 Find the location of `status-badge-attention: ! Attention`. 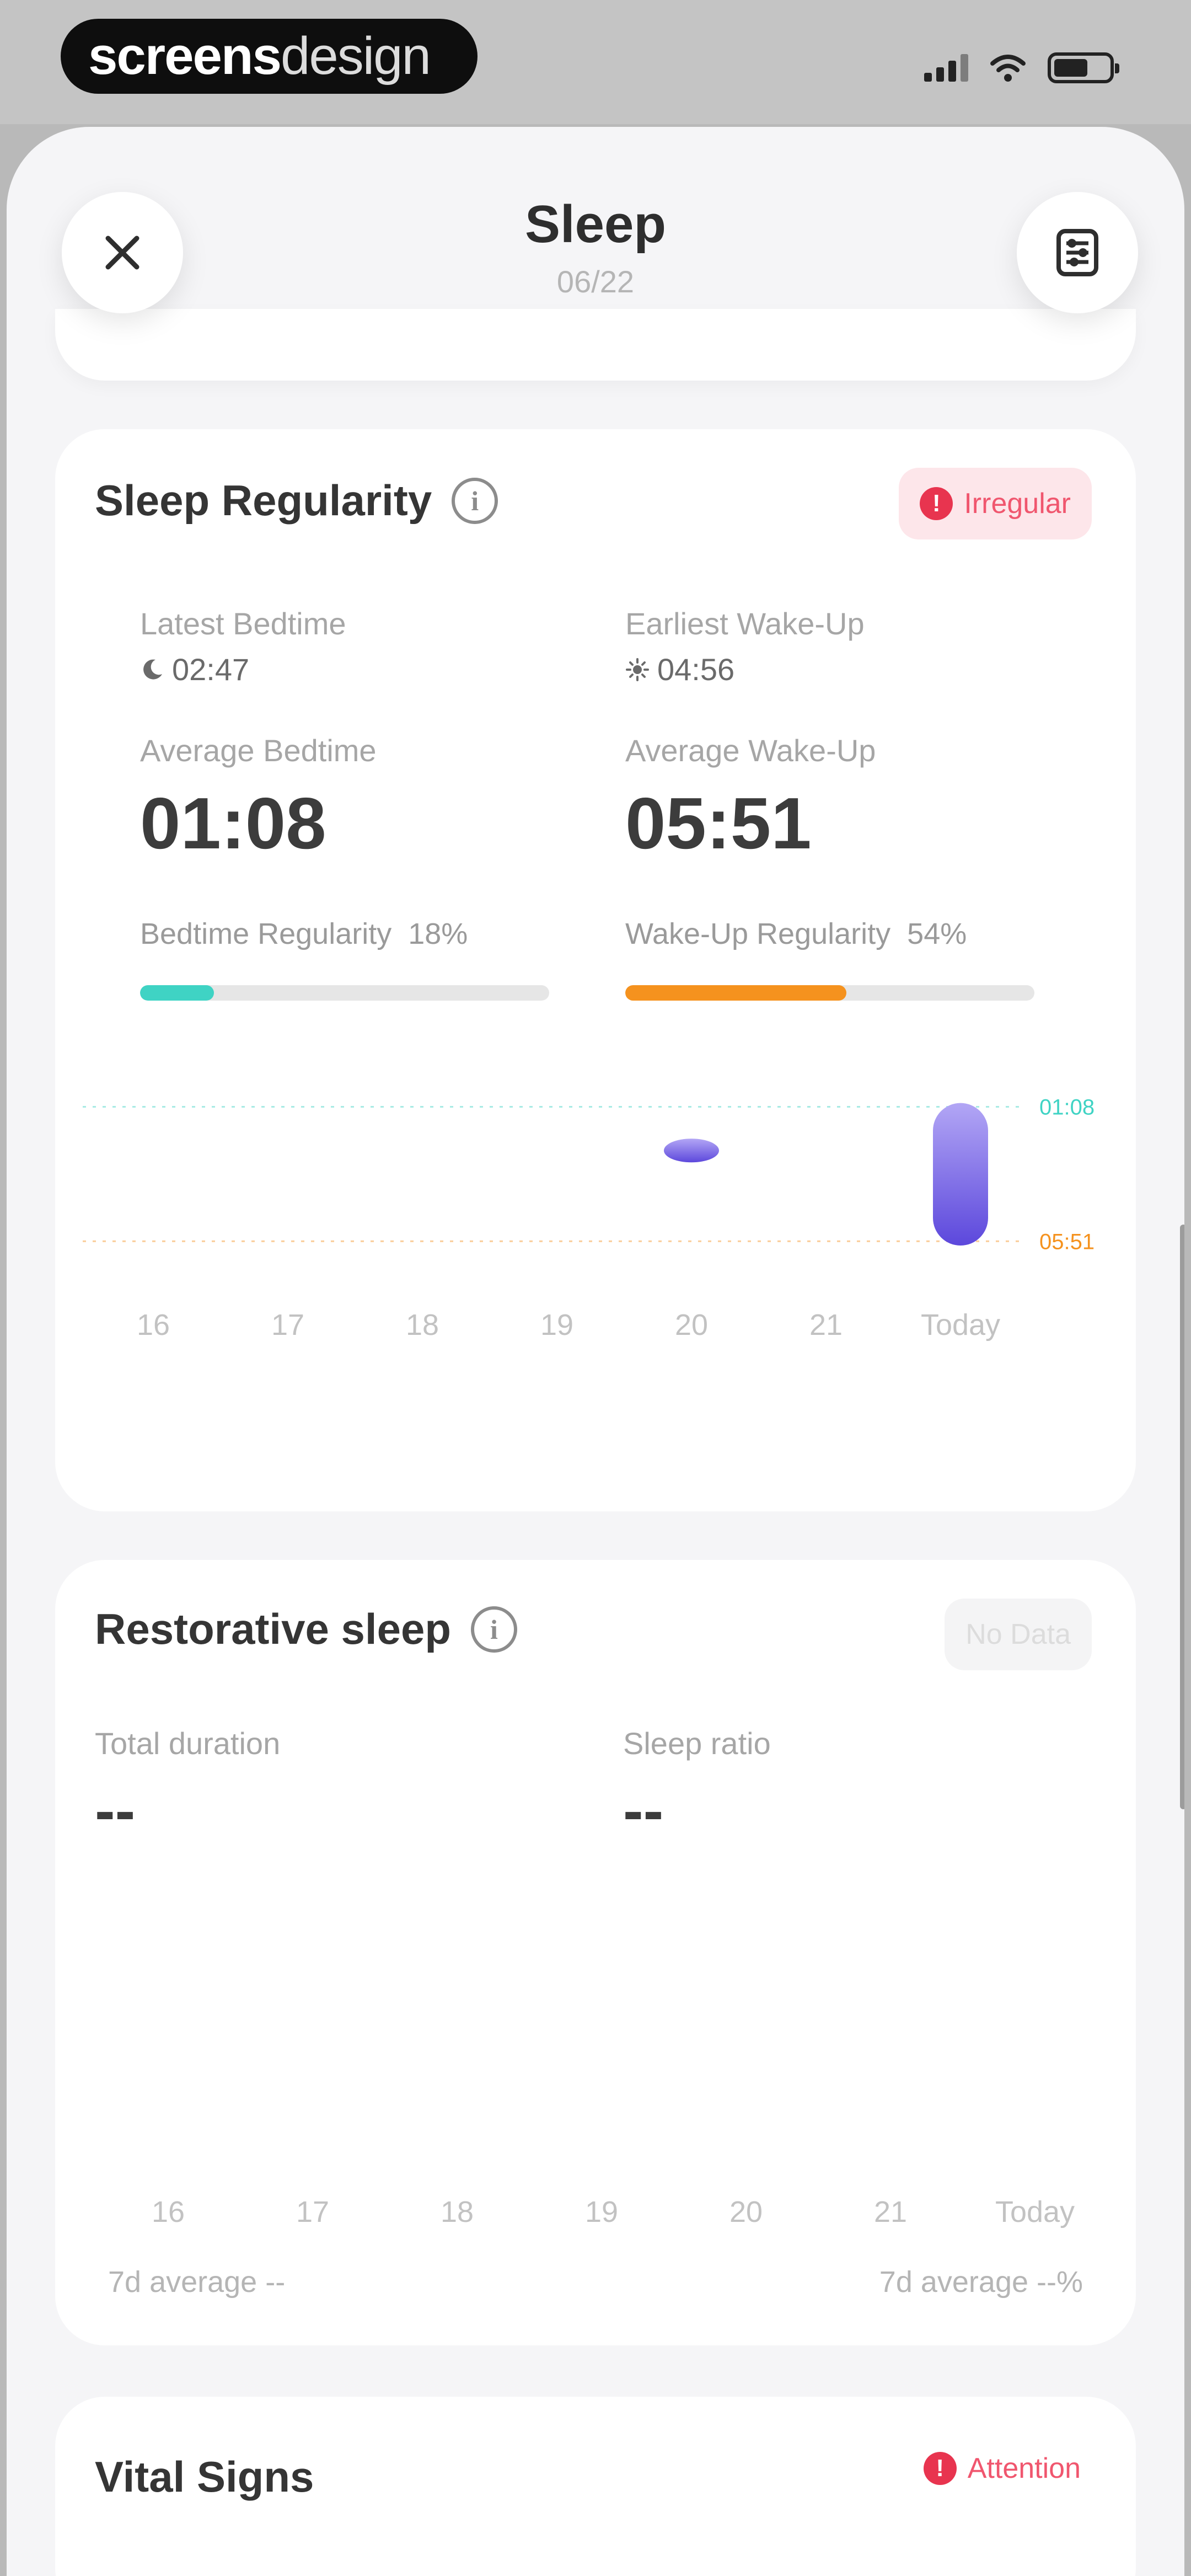

status-badge-attention: ! Attention is located at coordinates (1002, 2468).